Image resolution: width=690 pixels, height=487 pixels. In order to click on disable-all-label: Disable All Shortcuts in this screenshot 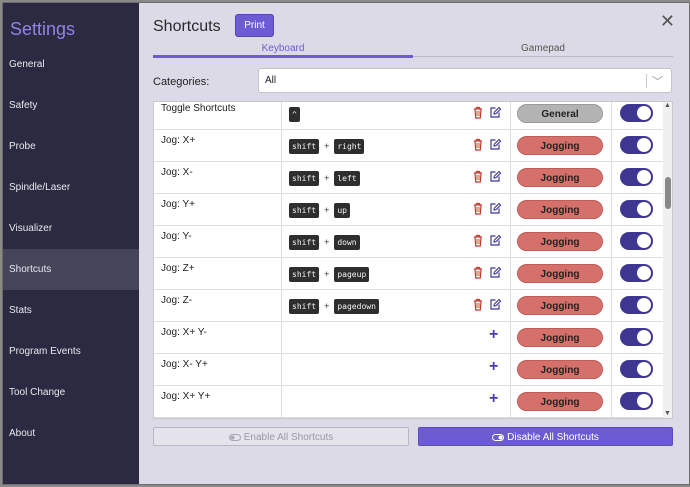, I will do `click(553, 437)`.